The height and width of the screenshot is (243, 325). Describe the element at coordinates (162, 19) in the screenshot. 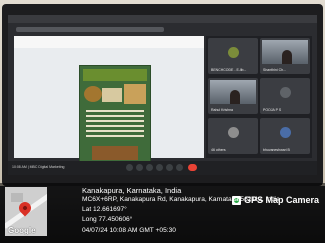

I see `browser-tab-bar` at that location.